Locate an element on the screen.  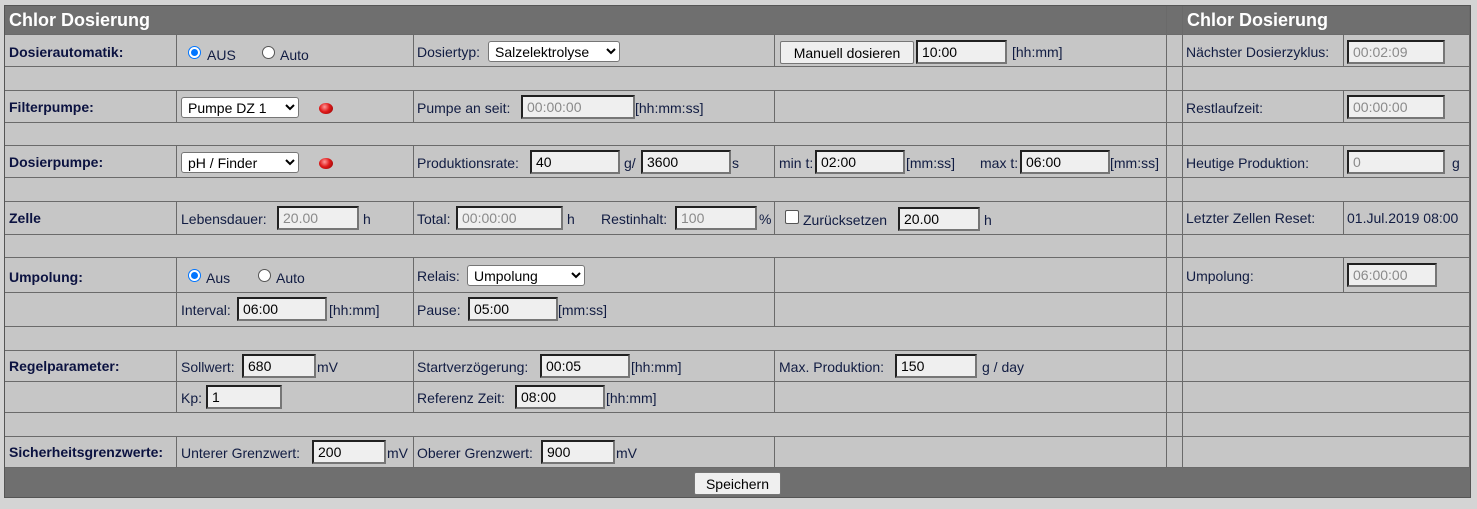
heutige-produktion-label: Heutige Produktion: is located at coordinates (1247, 163).